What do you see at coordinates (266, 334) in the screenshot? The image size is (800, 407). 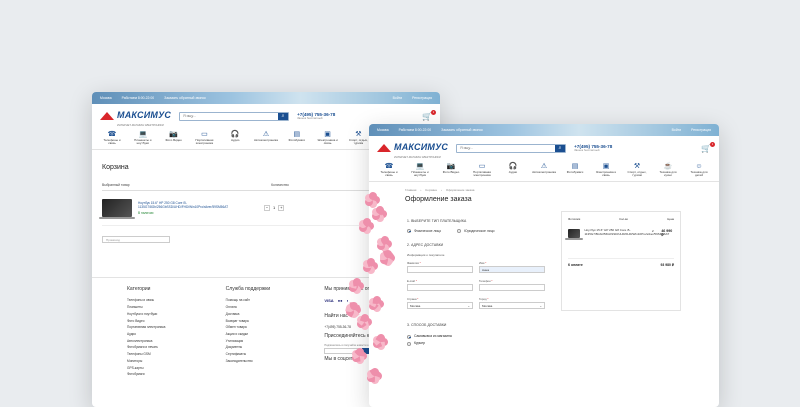 I see `footer-link: Акции и скидки` at bounding box center [266, 334].